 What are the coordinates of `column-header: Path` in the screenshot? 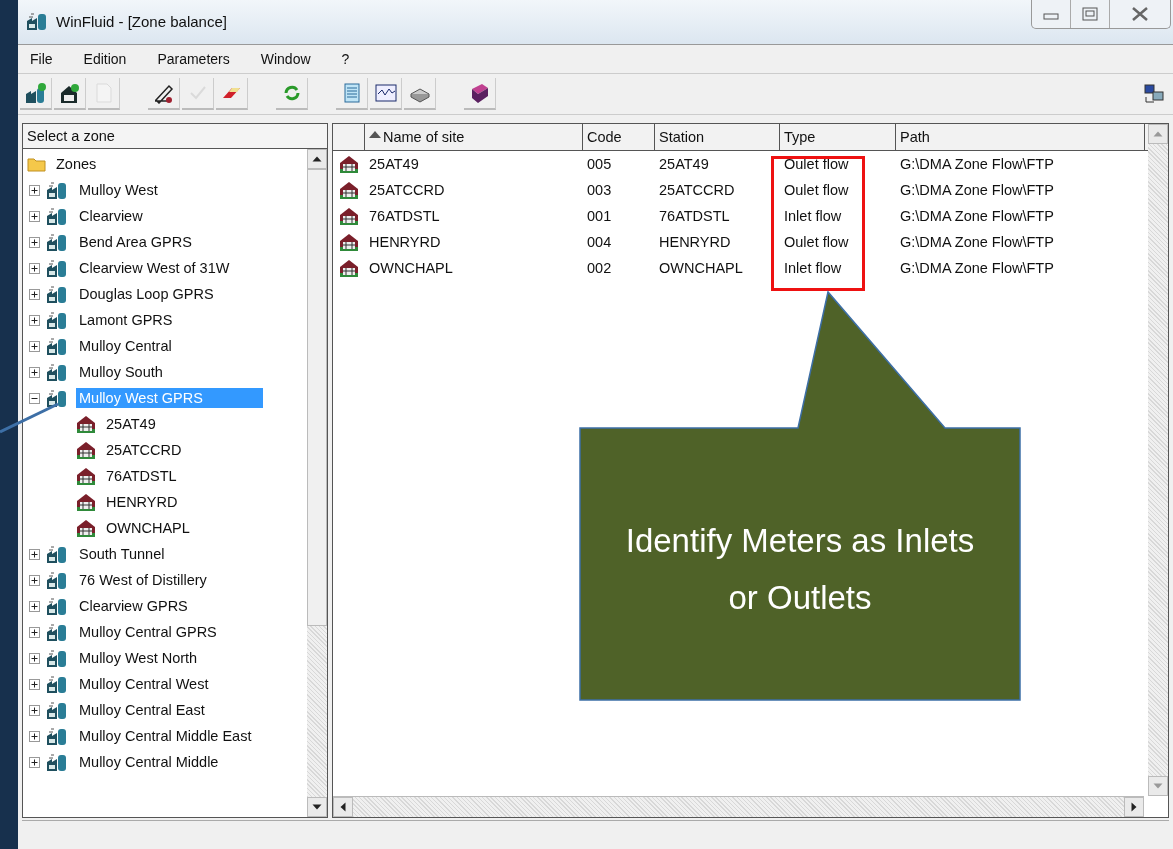 It's located at (1020, 137).